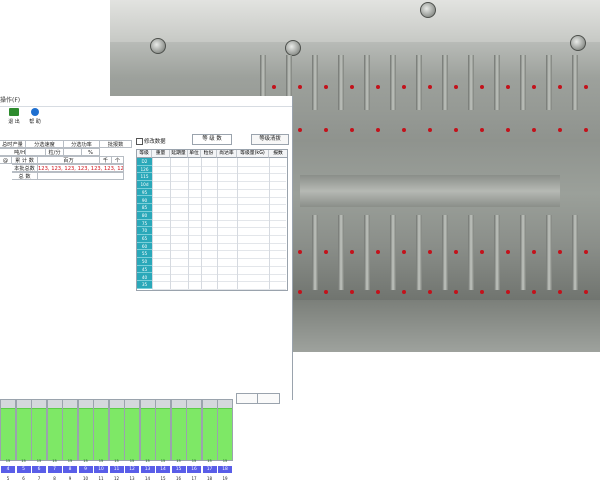 This screenshot has height=496, width=600. What do you see at coordinates (54, 469) in the screenshot?
I see `bin-number: 7` at bounding box center [54, 469].